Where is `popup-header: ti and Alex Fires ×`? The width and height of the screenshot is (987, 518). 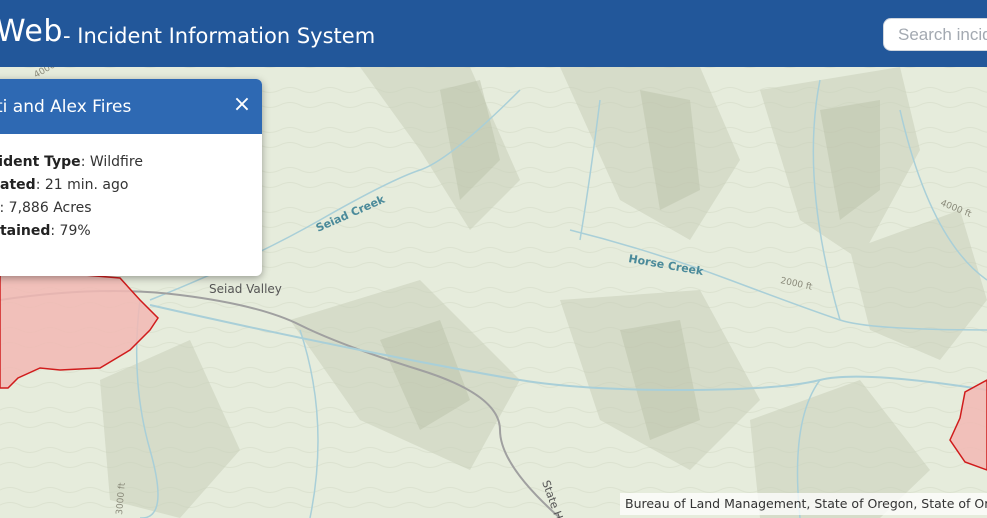 popup-header: ti and Alex Fires × is located at coordinates (131, 106).